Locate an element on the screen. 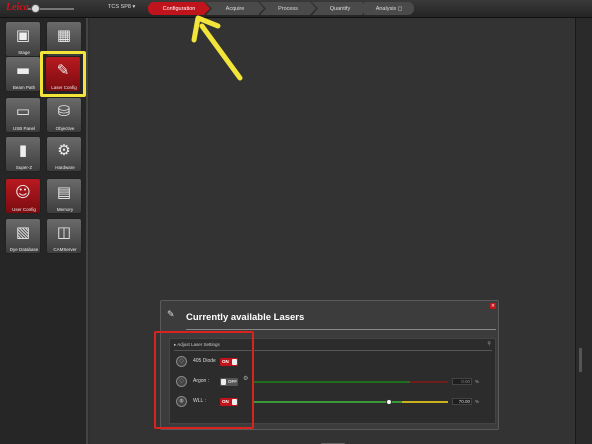 This screenshot has height=444, width=592. dye-database-icon: ▧ is located at coordinates (23, 232).